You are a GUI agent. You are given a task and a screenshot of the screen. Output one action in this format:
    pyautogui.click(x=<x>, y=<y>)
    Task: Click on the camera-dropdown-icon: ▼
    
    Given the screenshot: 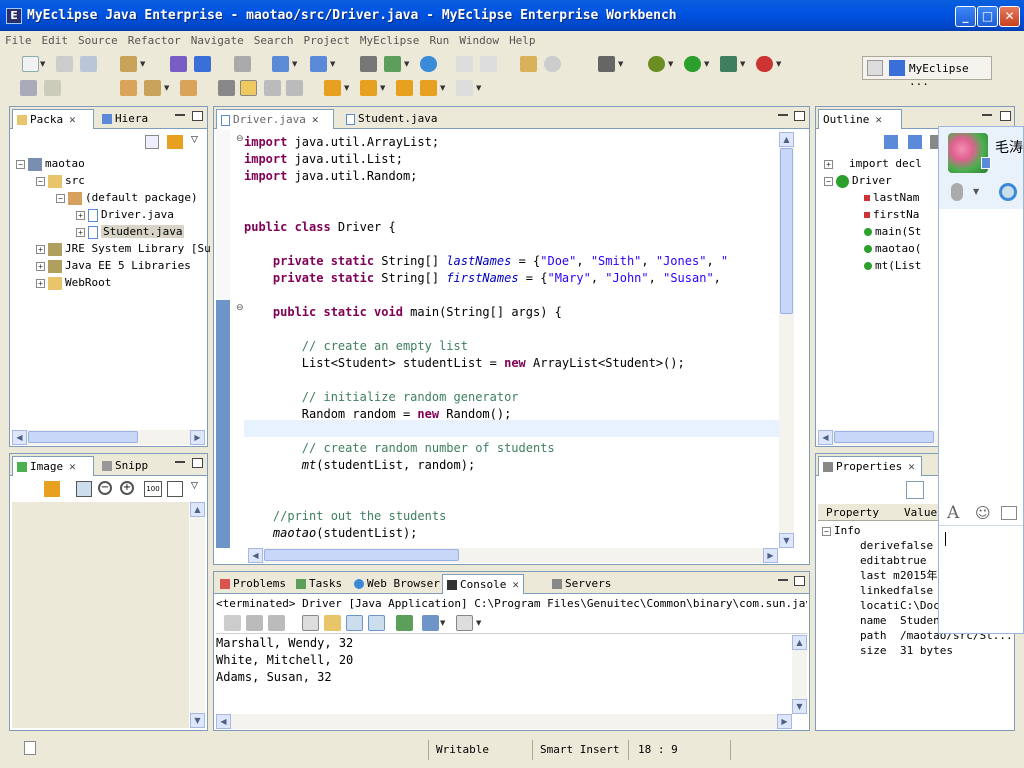 What is the action you would take?
    pyautogui.click(x=621, y=64)
    